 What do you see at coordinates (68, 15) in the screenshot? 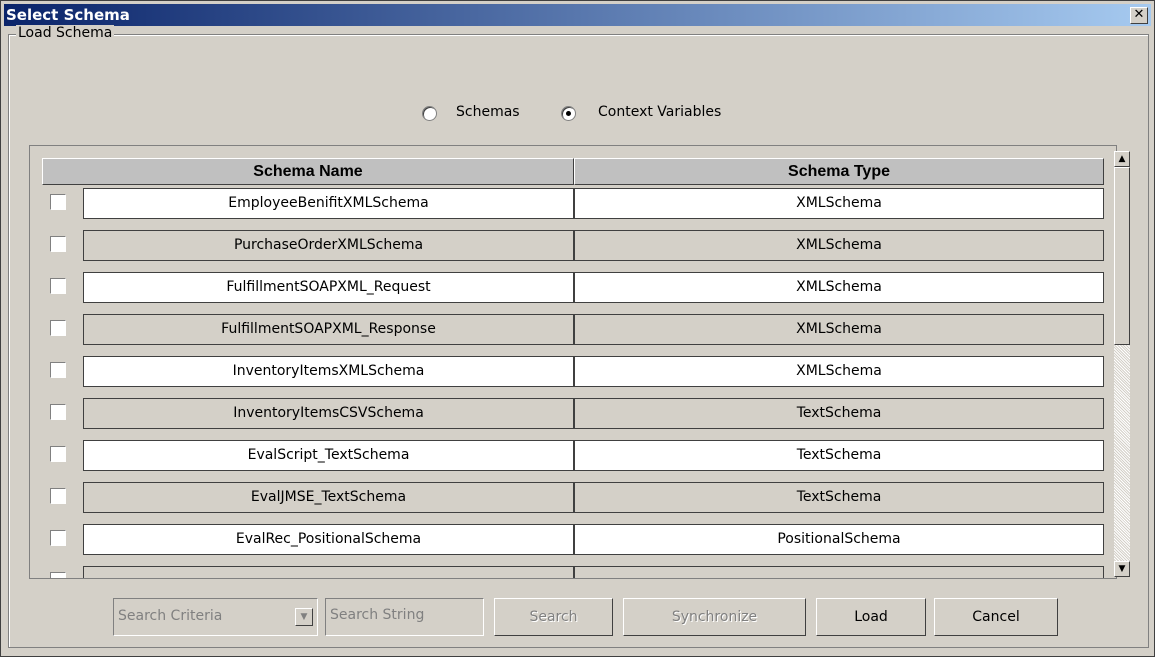
I see `dialog-title: Select Schema` at bounding box center [68, 15].